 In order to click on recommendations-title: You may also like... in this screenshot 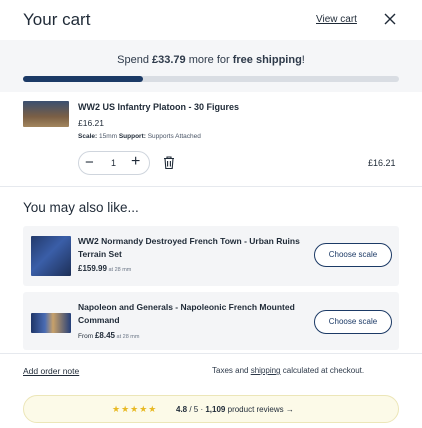, I will do `click(81, 207)`.